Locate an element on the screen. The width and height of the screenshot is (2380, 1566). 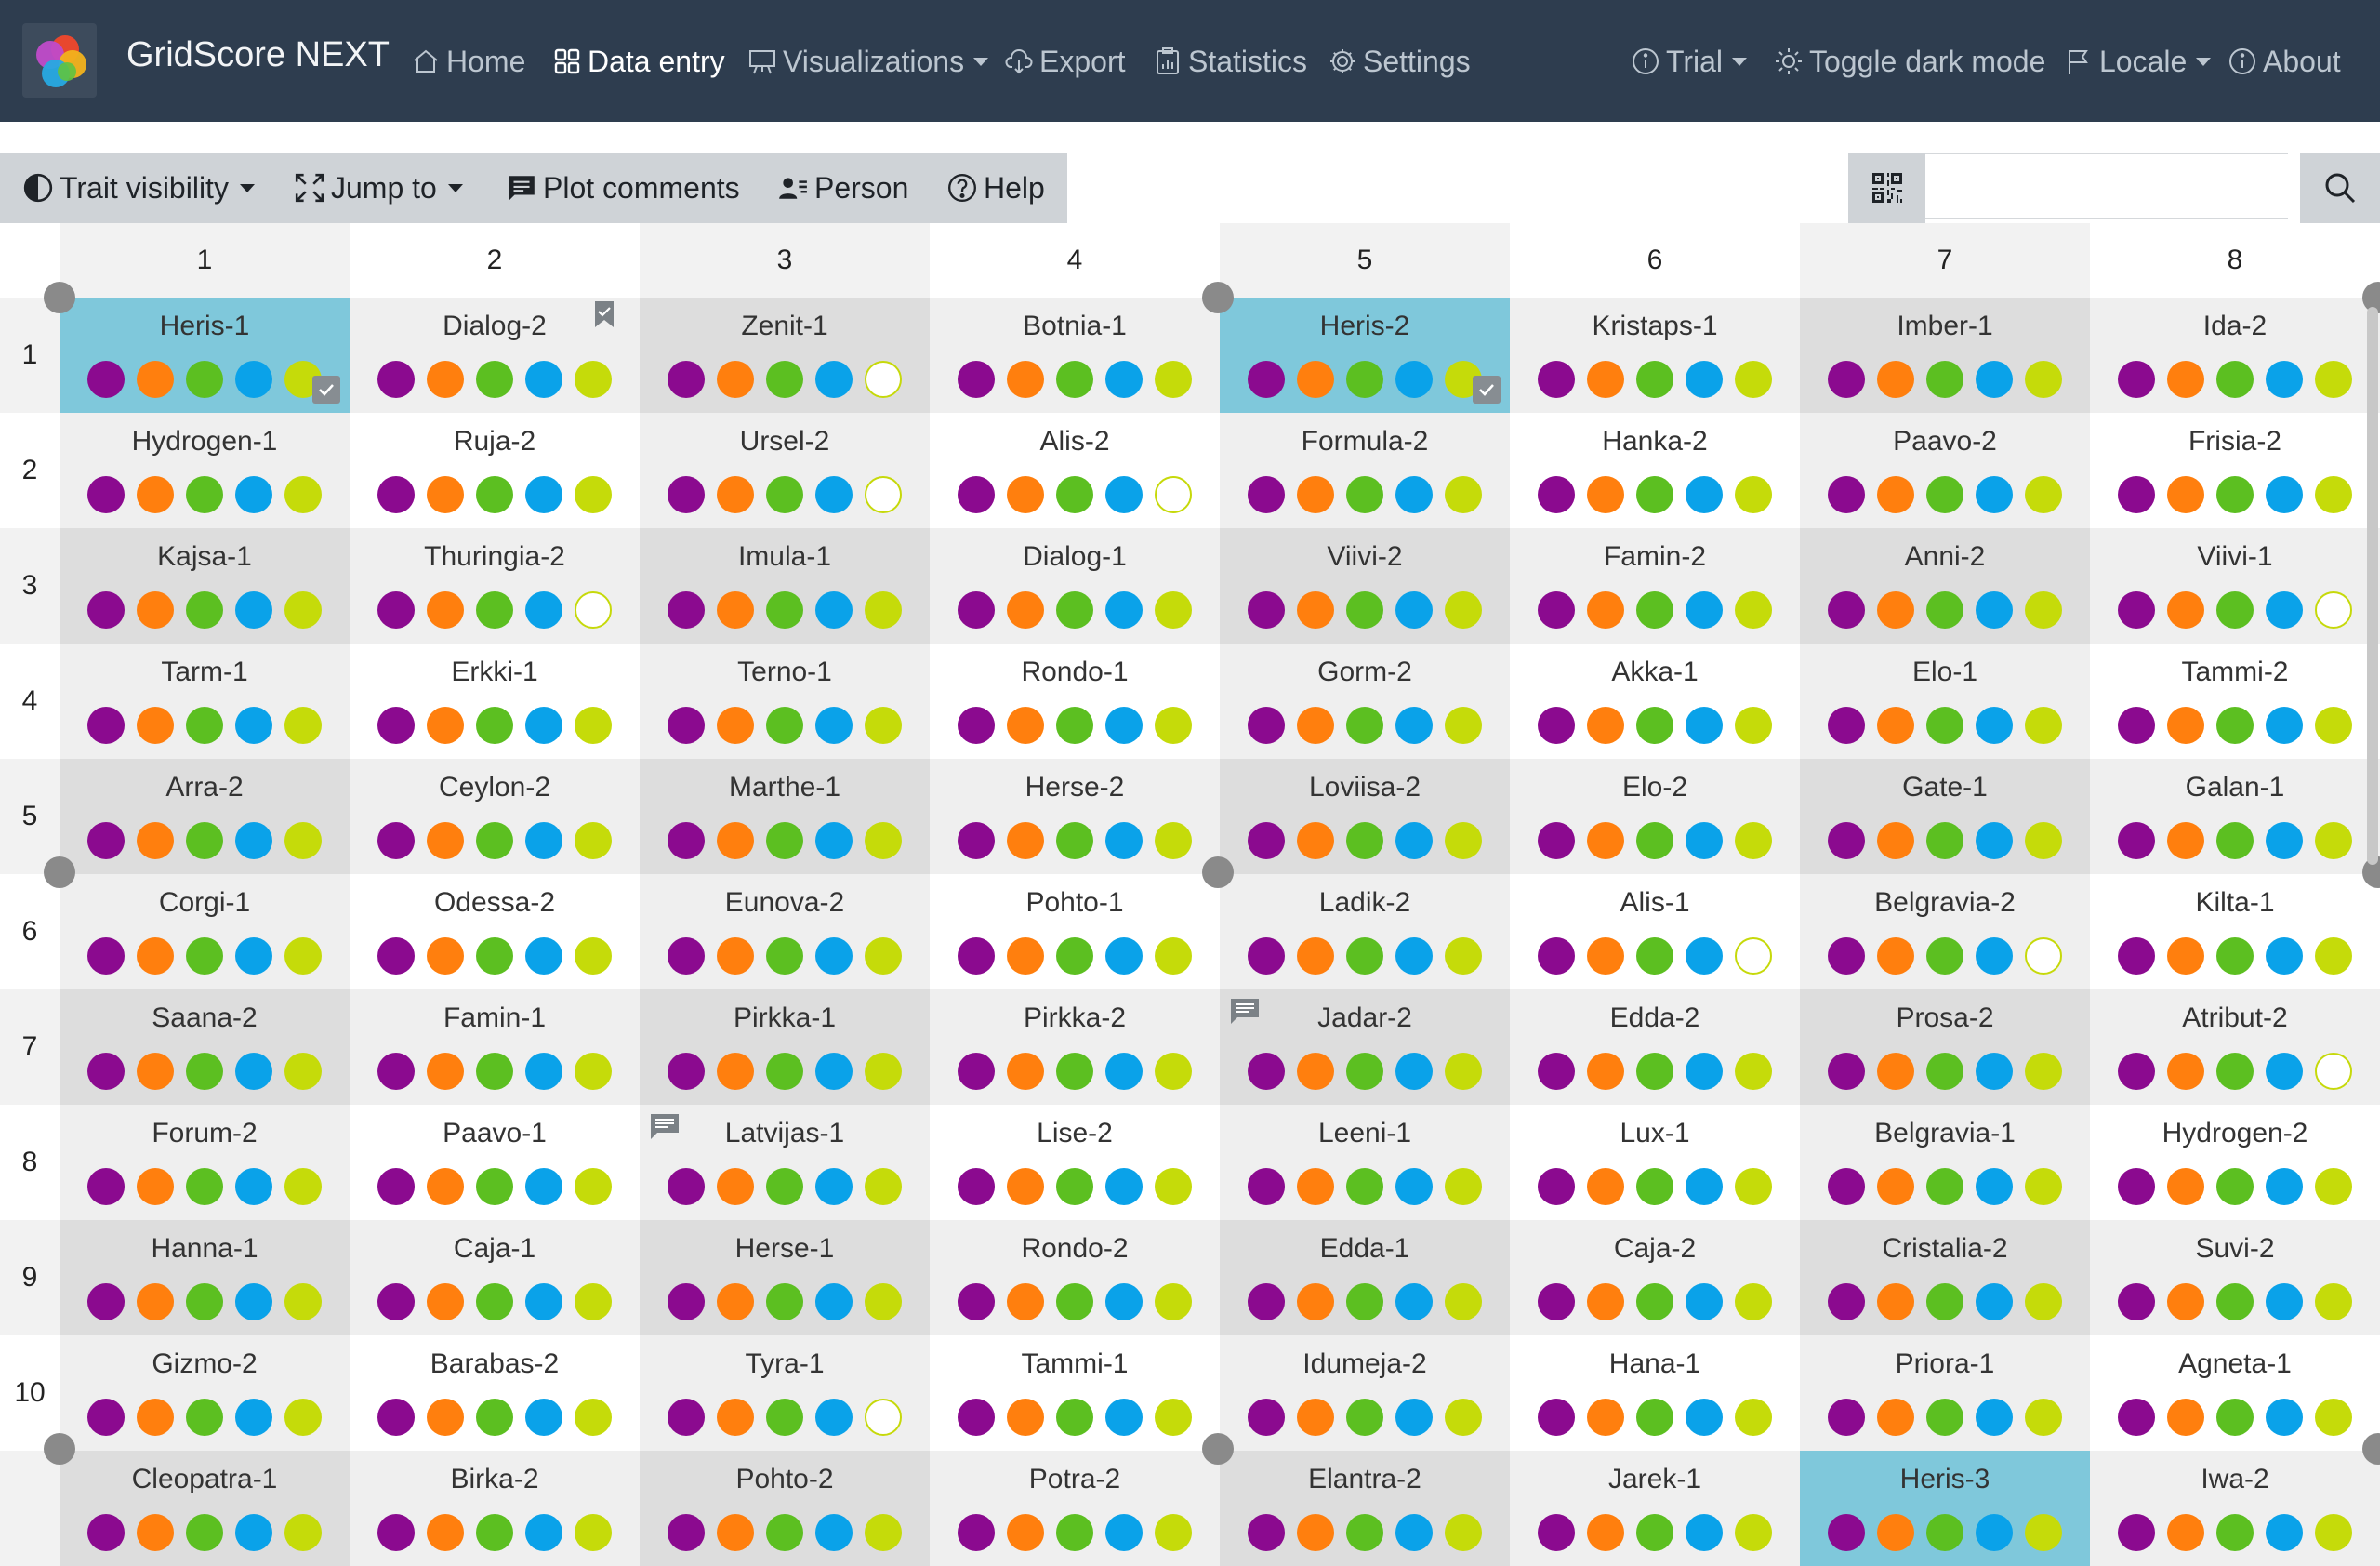
nav-settings: Settings is located at coordinates (1399, 61).